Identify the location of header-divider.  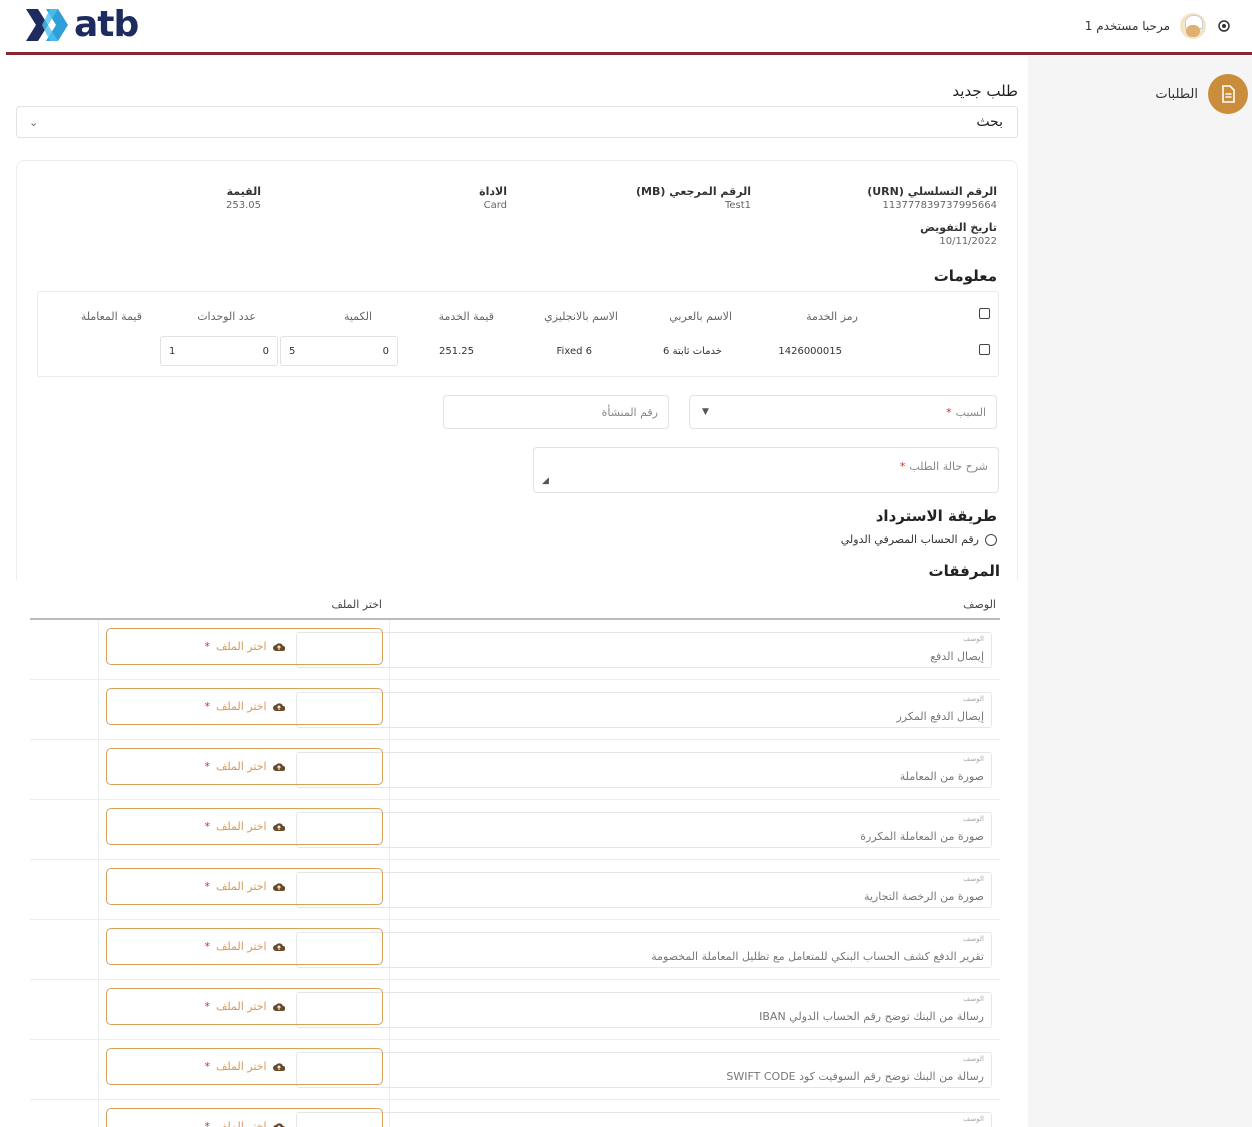
(629, 53).